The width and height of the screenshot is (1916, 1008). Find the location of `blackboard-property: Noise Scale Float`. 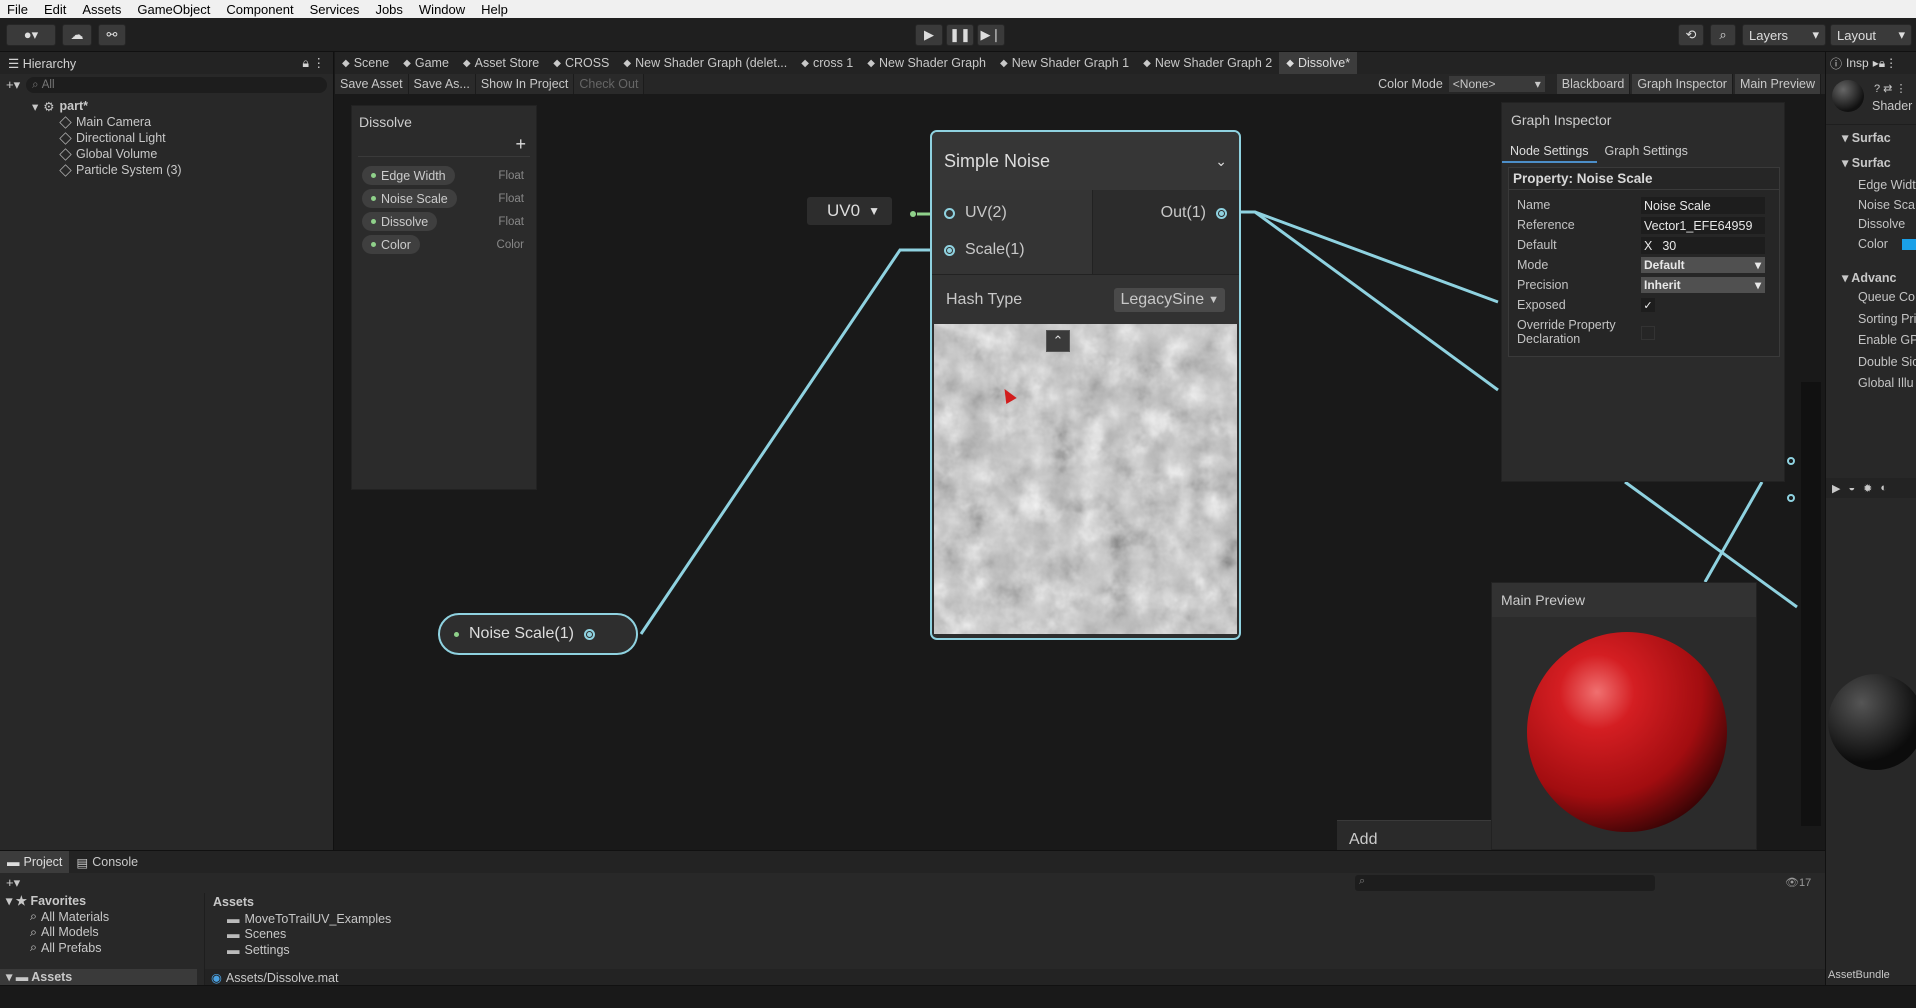

blackboard-property: Noise Scale Float is located at coordinates (447, 198).